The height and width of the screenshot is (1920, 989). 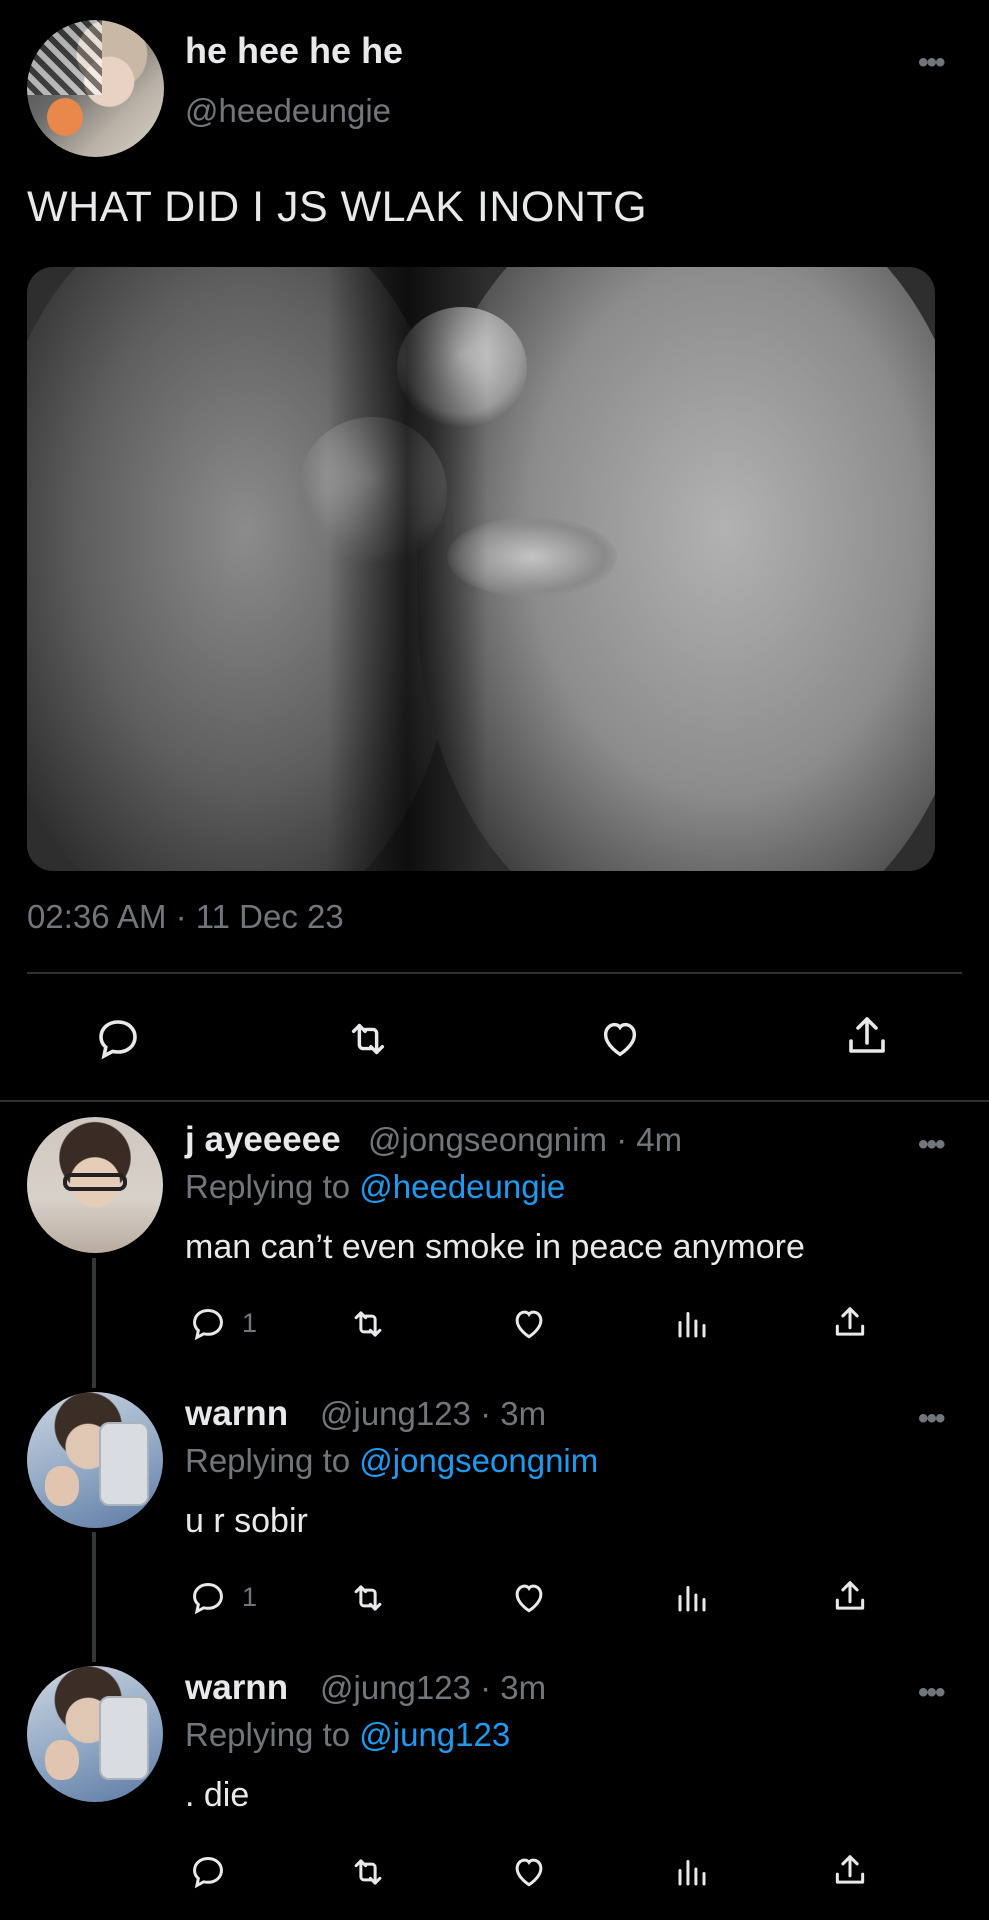 I want to click on photo-shadow, so click(x=407, y=569).